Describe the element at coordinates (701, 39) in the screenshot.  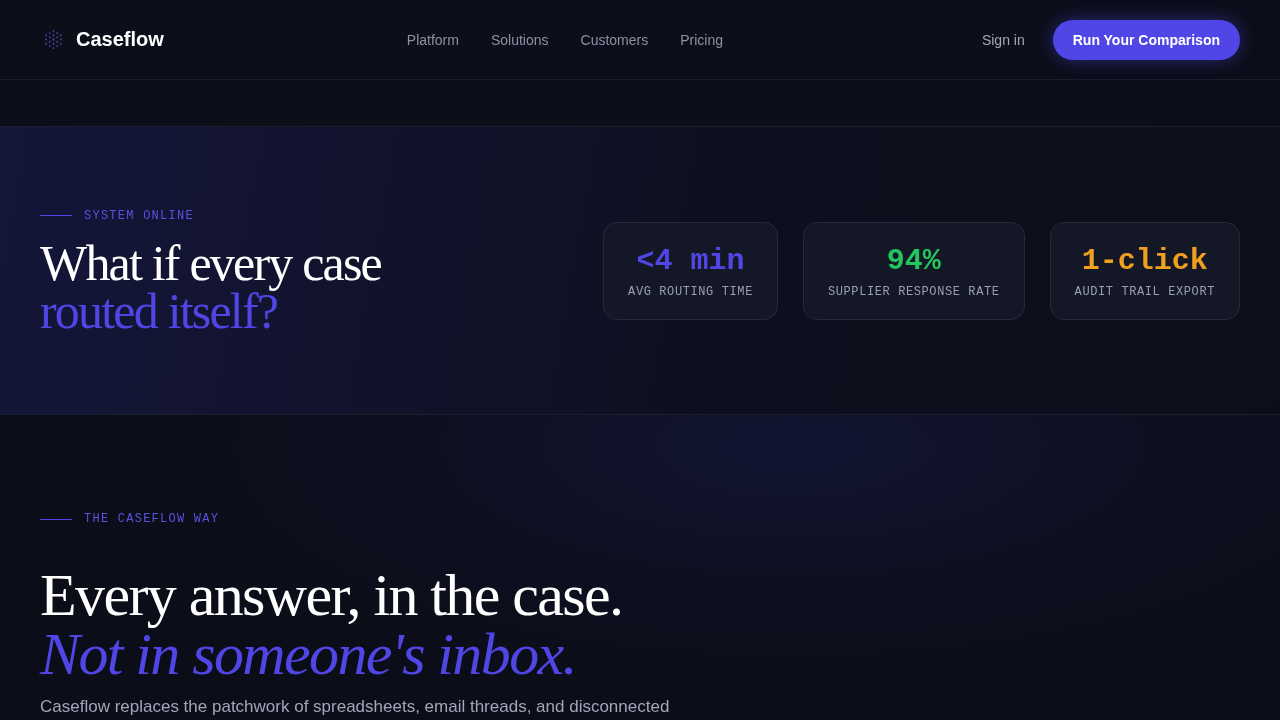
I see `nav-link: Pricing` at that location.